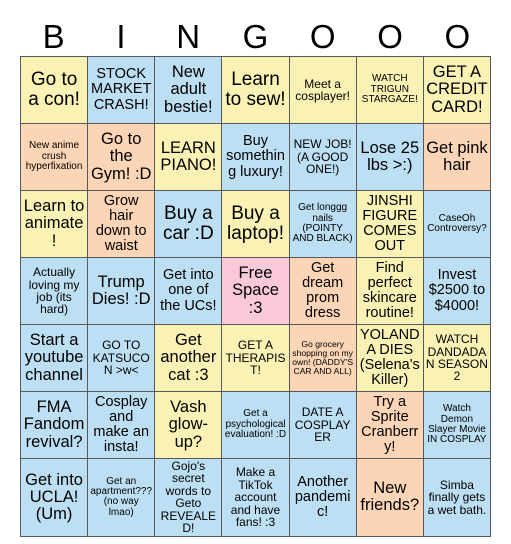 Image resolution: width=511 pixels, height=544 pixels. I want to click on bingo-header-letter-2: N, so click(188, 36).